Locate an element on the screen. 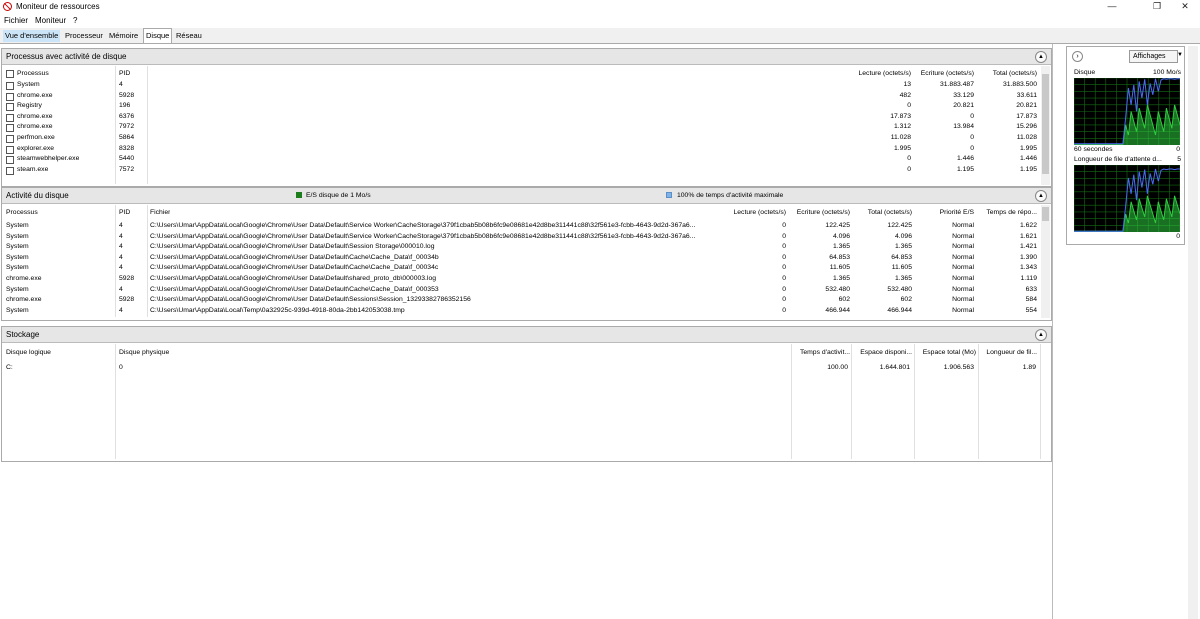 The image size is (1200, 619). physical-disk: 0 is located at coordinates (121, 367).